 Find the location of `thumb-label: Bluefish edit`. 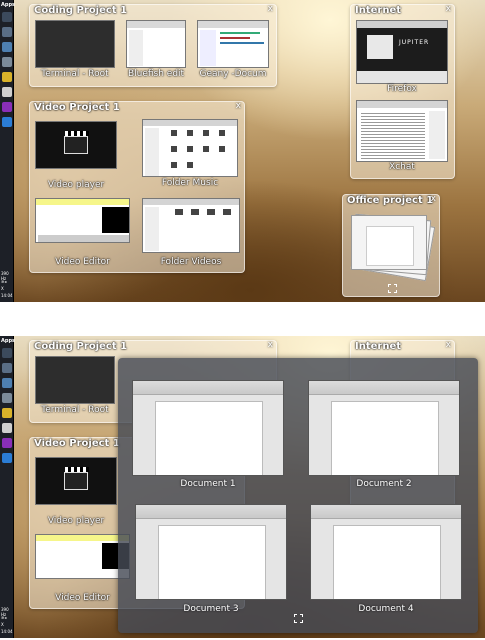

thumb-label: Bluefish edit is located at coordinates (156, 74).